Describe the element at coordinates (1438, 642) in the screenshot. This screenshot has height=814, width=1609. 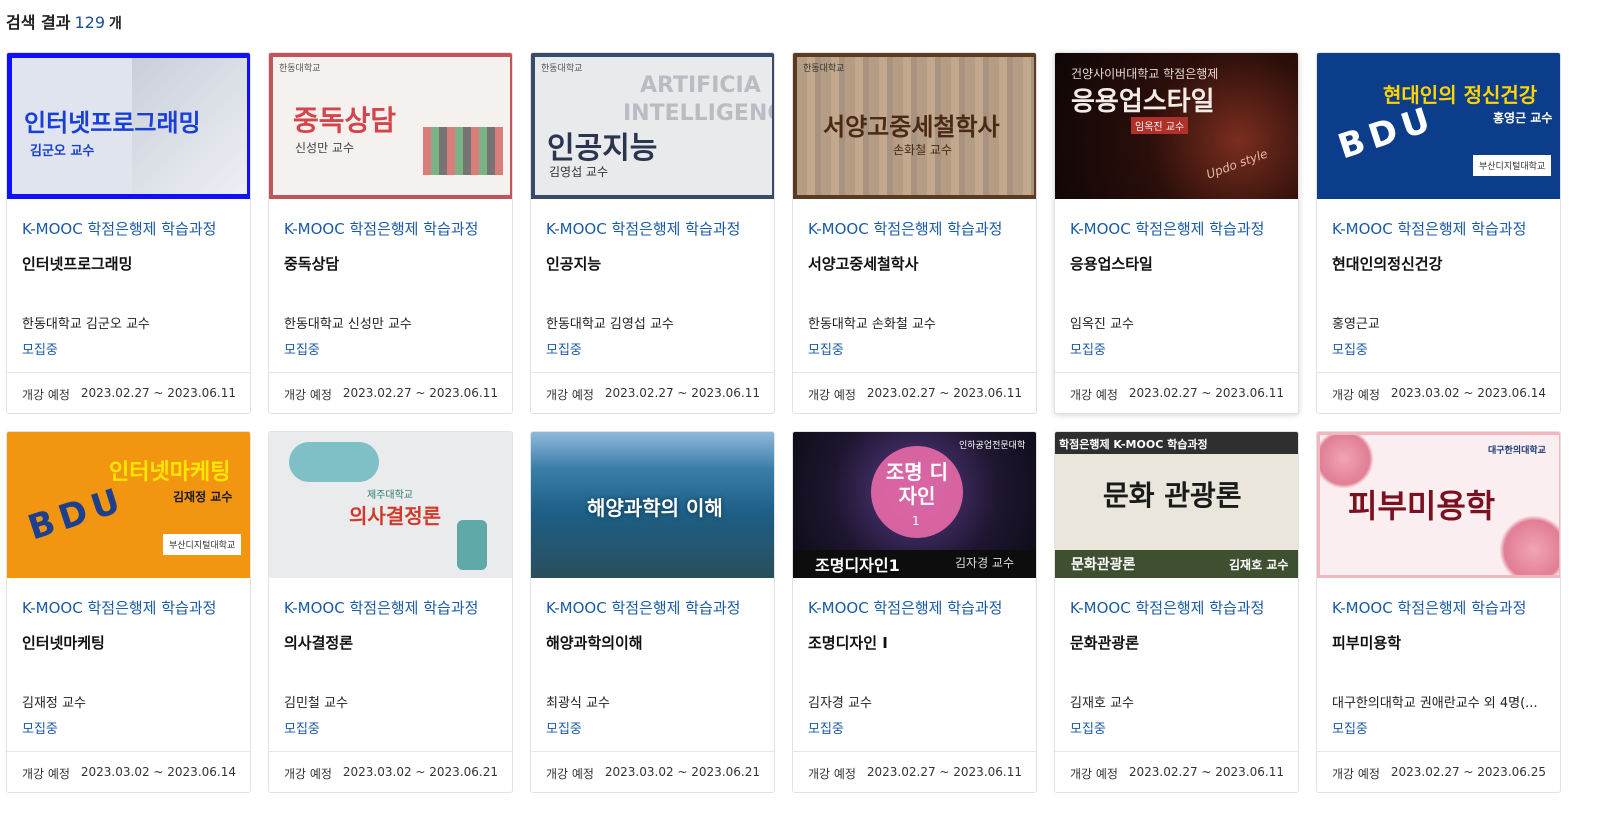
I see `course-title: 피부미용학` at that location.